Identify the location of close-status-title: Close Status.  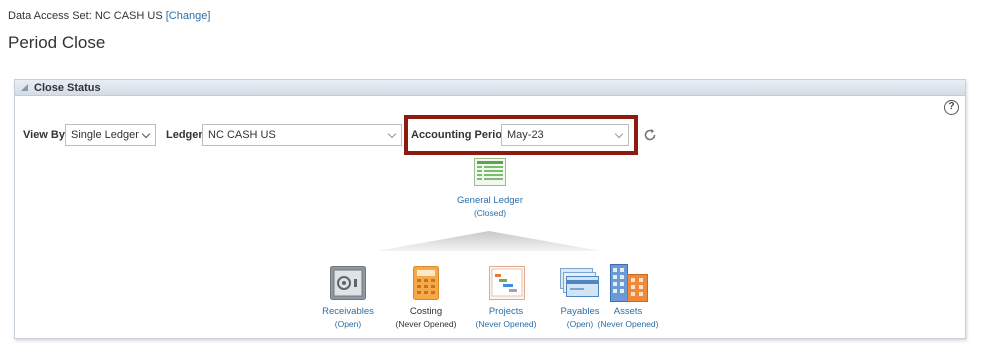
(67, 87).